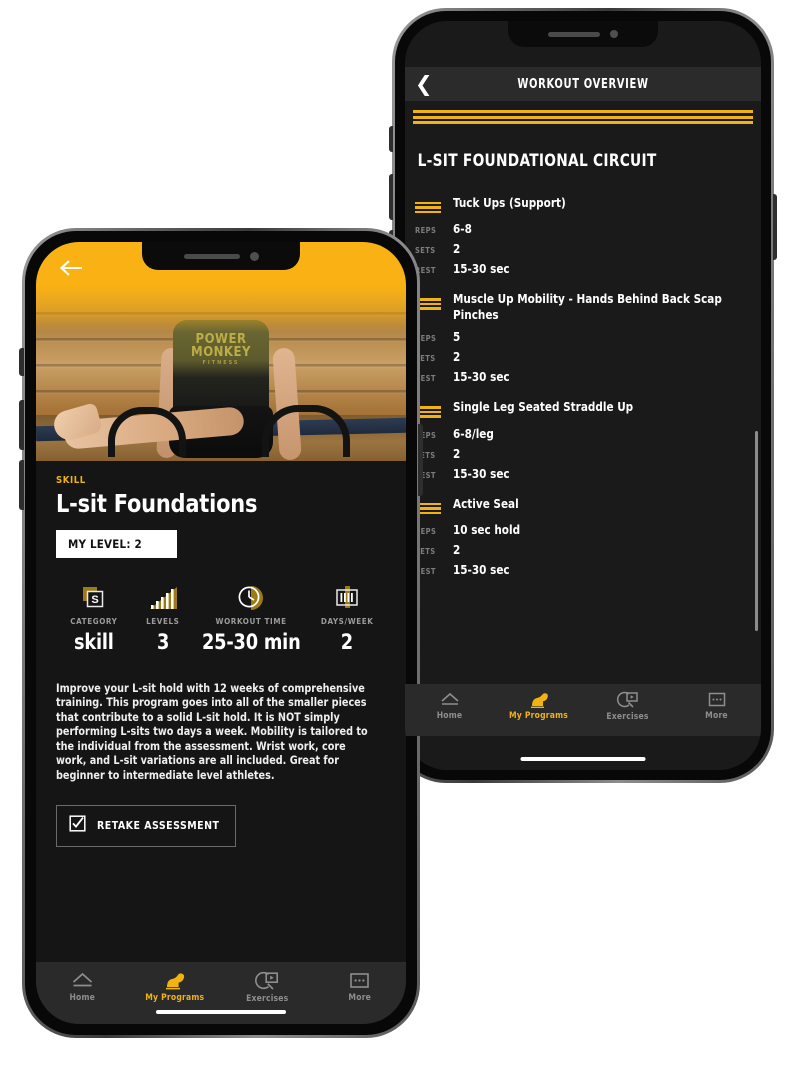 The height and width of the screenshot is (1080, 800). Describe the element at coordinates (473, 433) in the screenshot. I see `reps-value: 6-8/leg` at that location.